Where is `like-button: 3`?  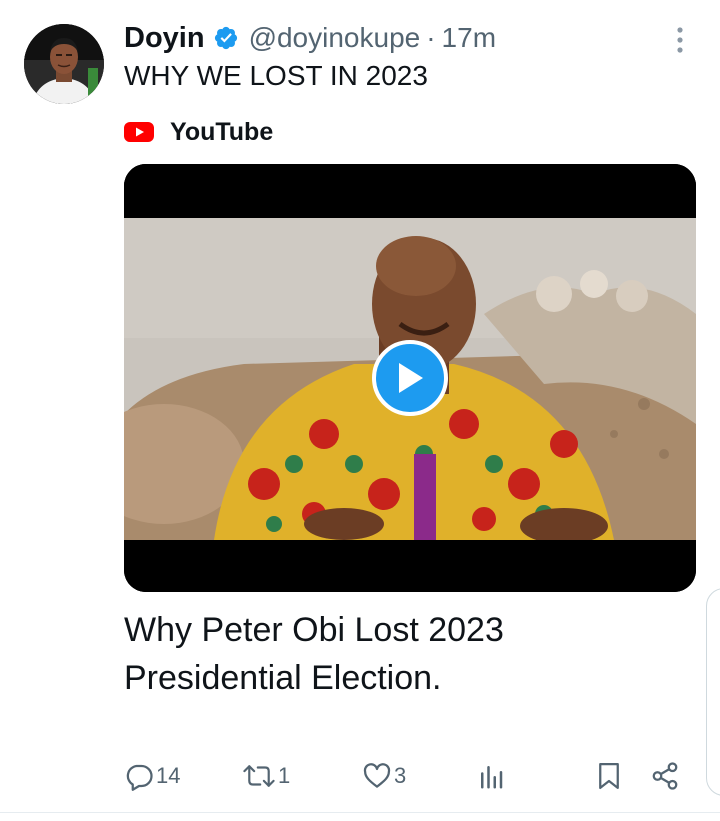
like-button: 3 is located at coordinates (384, 776).